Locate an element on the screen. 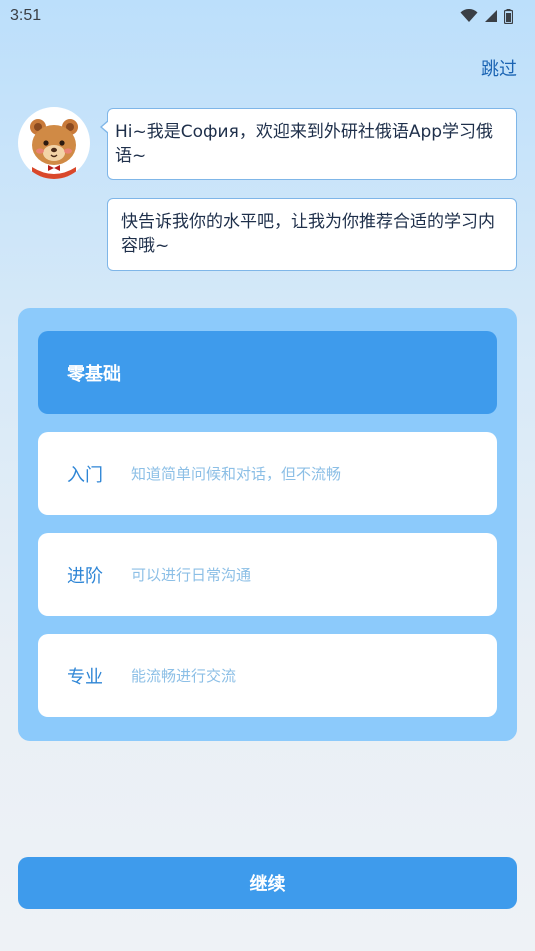 This screenshot has height=951, width=535. status-icons is located at coordinates (486, 16).